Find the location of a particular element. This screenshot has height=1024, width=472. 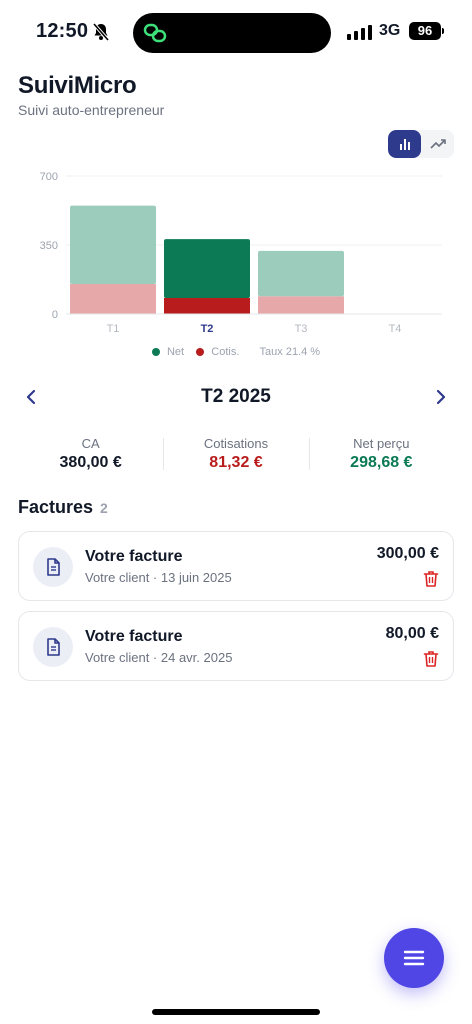

status-bar: 12:50 3G 96 is located at coordinates (236, 32).